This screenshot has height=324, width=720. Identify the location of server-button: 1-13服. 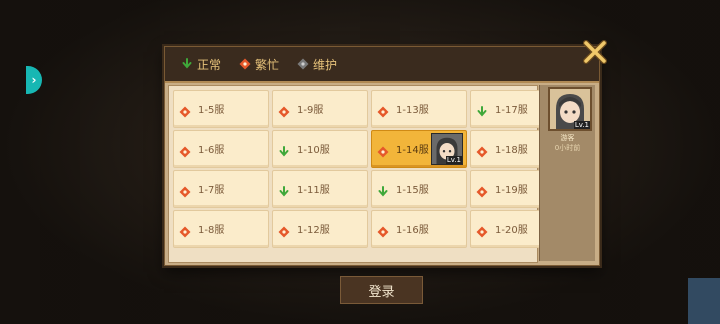
(419, 109).